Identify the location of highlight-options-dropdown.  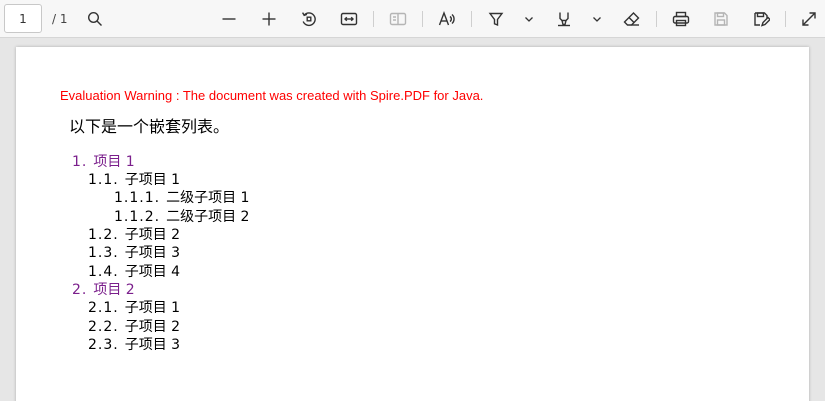
(529, 19).